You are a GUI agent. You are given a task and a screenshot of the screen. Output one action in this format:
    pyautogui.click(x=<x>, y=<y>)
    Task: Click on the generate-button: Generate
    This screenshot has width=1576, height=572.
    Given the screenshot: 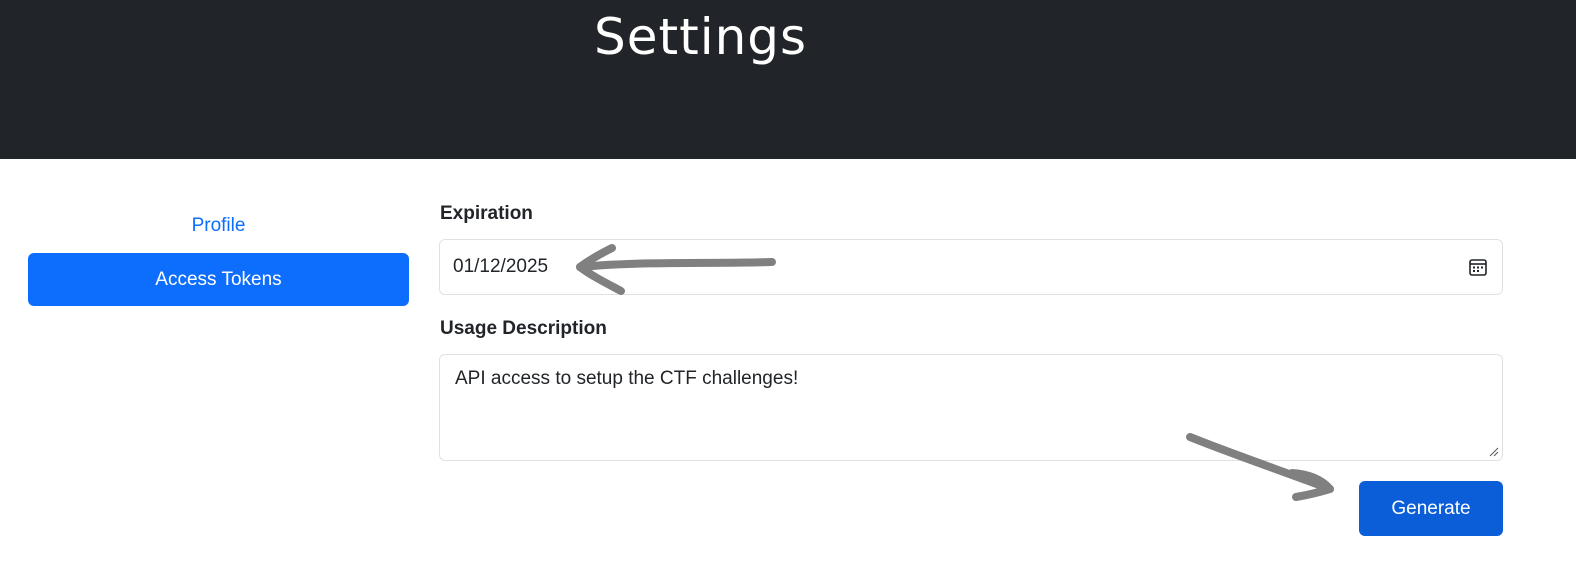 What is the action you would take?
    pyautogui.click(x=1431, y=508)
    